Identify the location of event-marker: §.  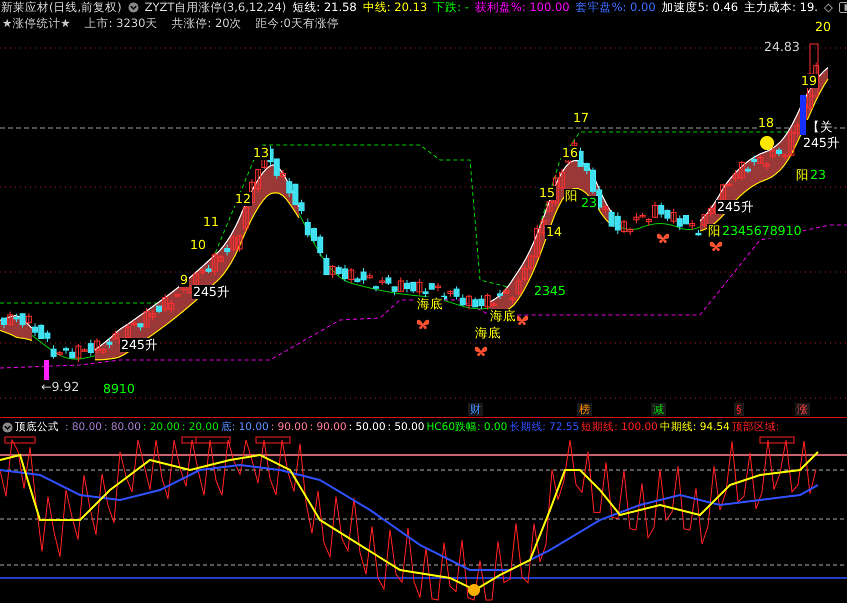
(739, 409).